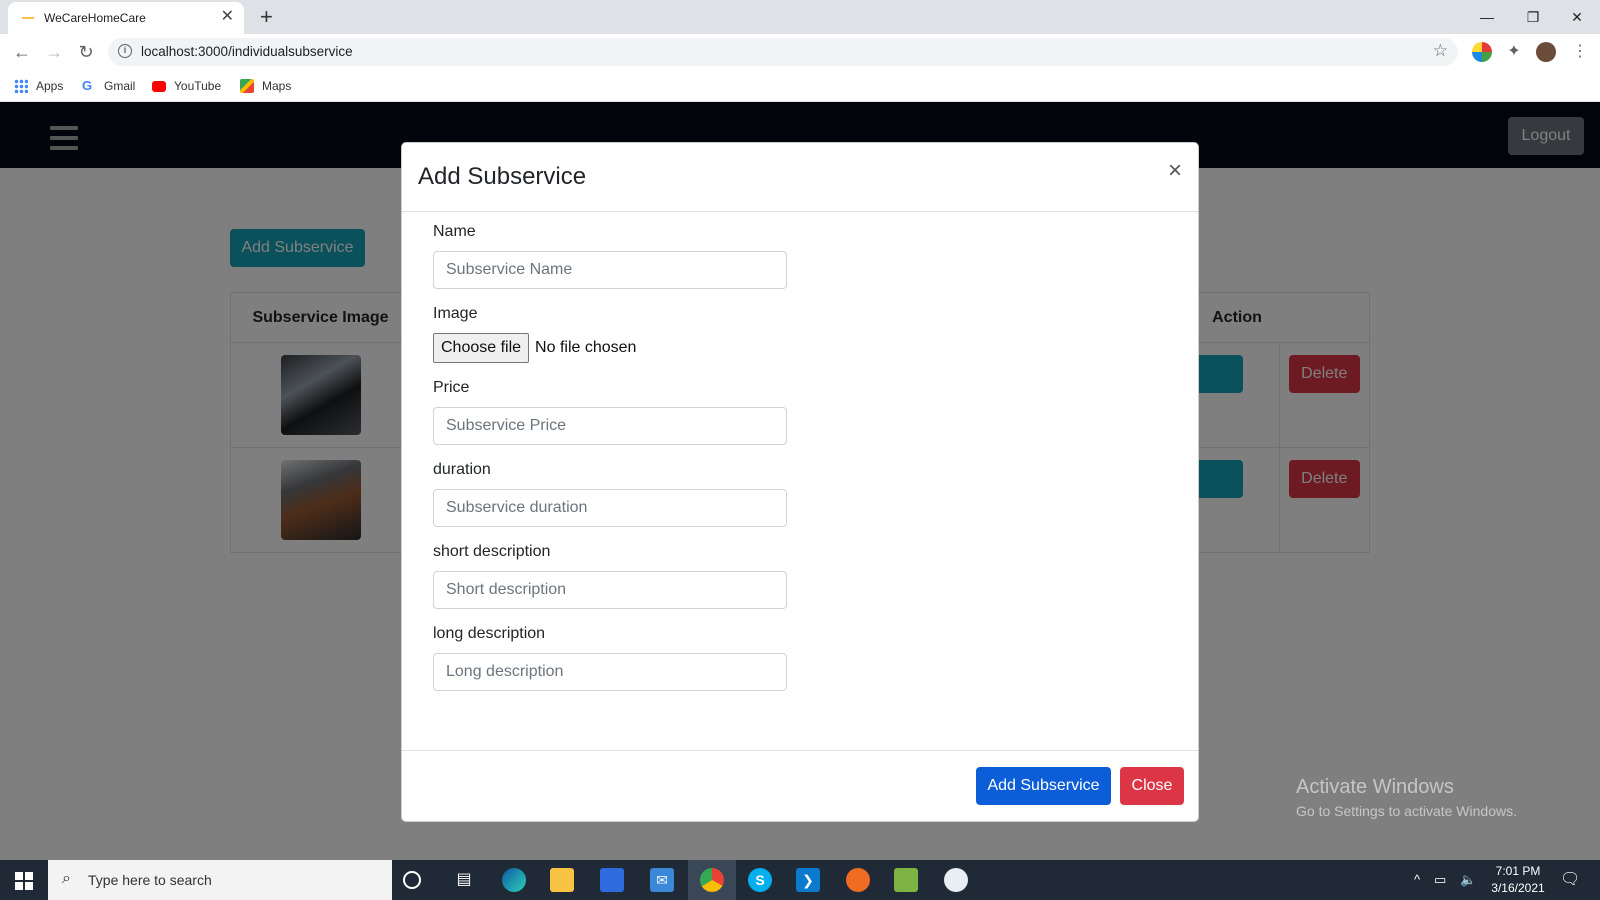  I want to click on image-group: Image Choose file No file chosen, so click(803, 334).